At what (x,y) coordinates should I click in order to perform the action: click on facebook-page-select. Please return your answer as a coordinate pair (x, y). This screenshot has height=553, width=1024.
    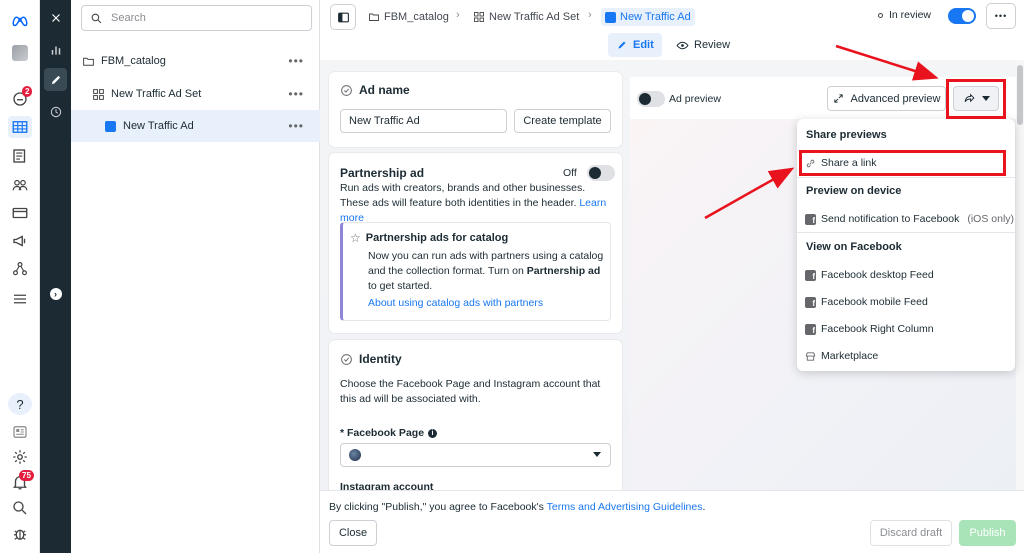
    Looking at the image, I should click on (475, 455).